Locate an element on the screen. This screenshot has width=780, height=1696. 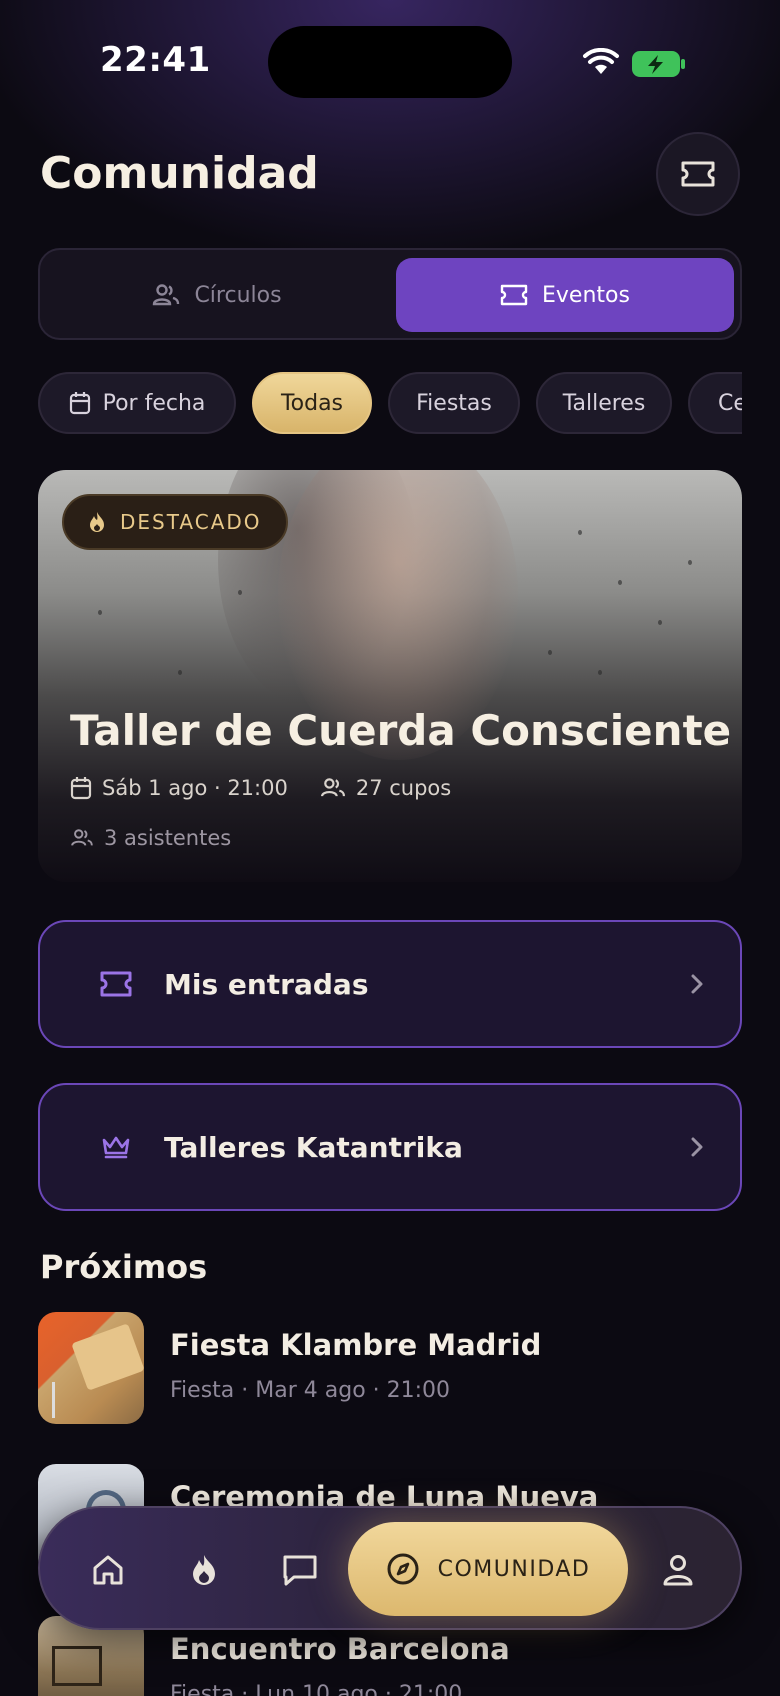
featured-attendees: 3 asistentes is located at coordinates (150, 838).